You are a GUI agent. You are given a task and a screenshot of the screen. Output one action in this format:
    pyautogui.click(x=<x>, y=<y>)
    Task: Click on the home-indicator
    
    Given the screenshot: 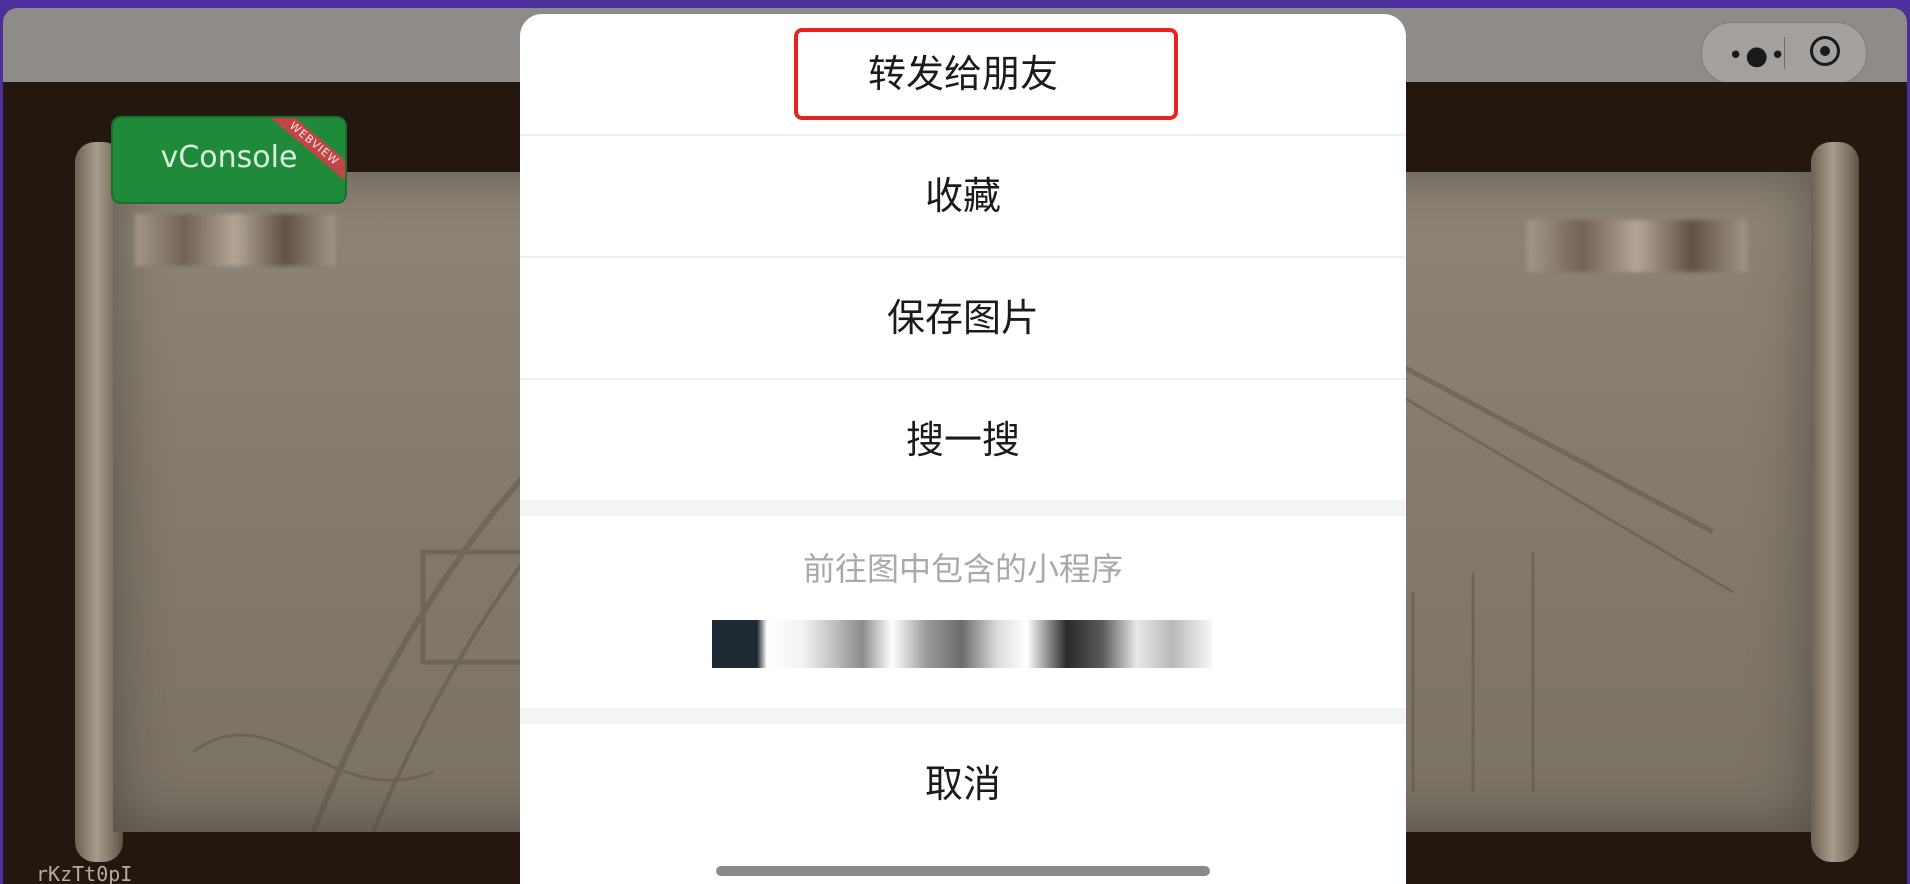 What is the action you would take?
    pyautogui.click(x=963, y=871)
    